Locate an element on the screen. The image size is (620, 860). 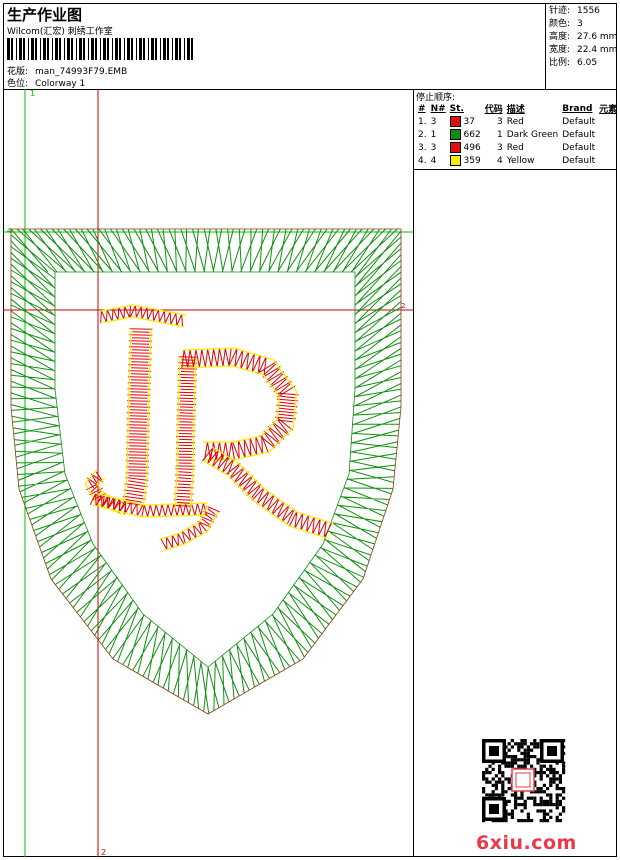
panel-divider is located at coordinates (413, 473).